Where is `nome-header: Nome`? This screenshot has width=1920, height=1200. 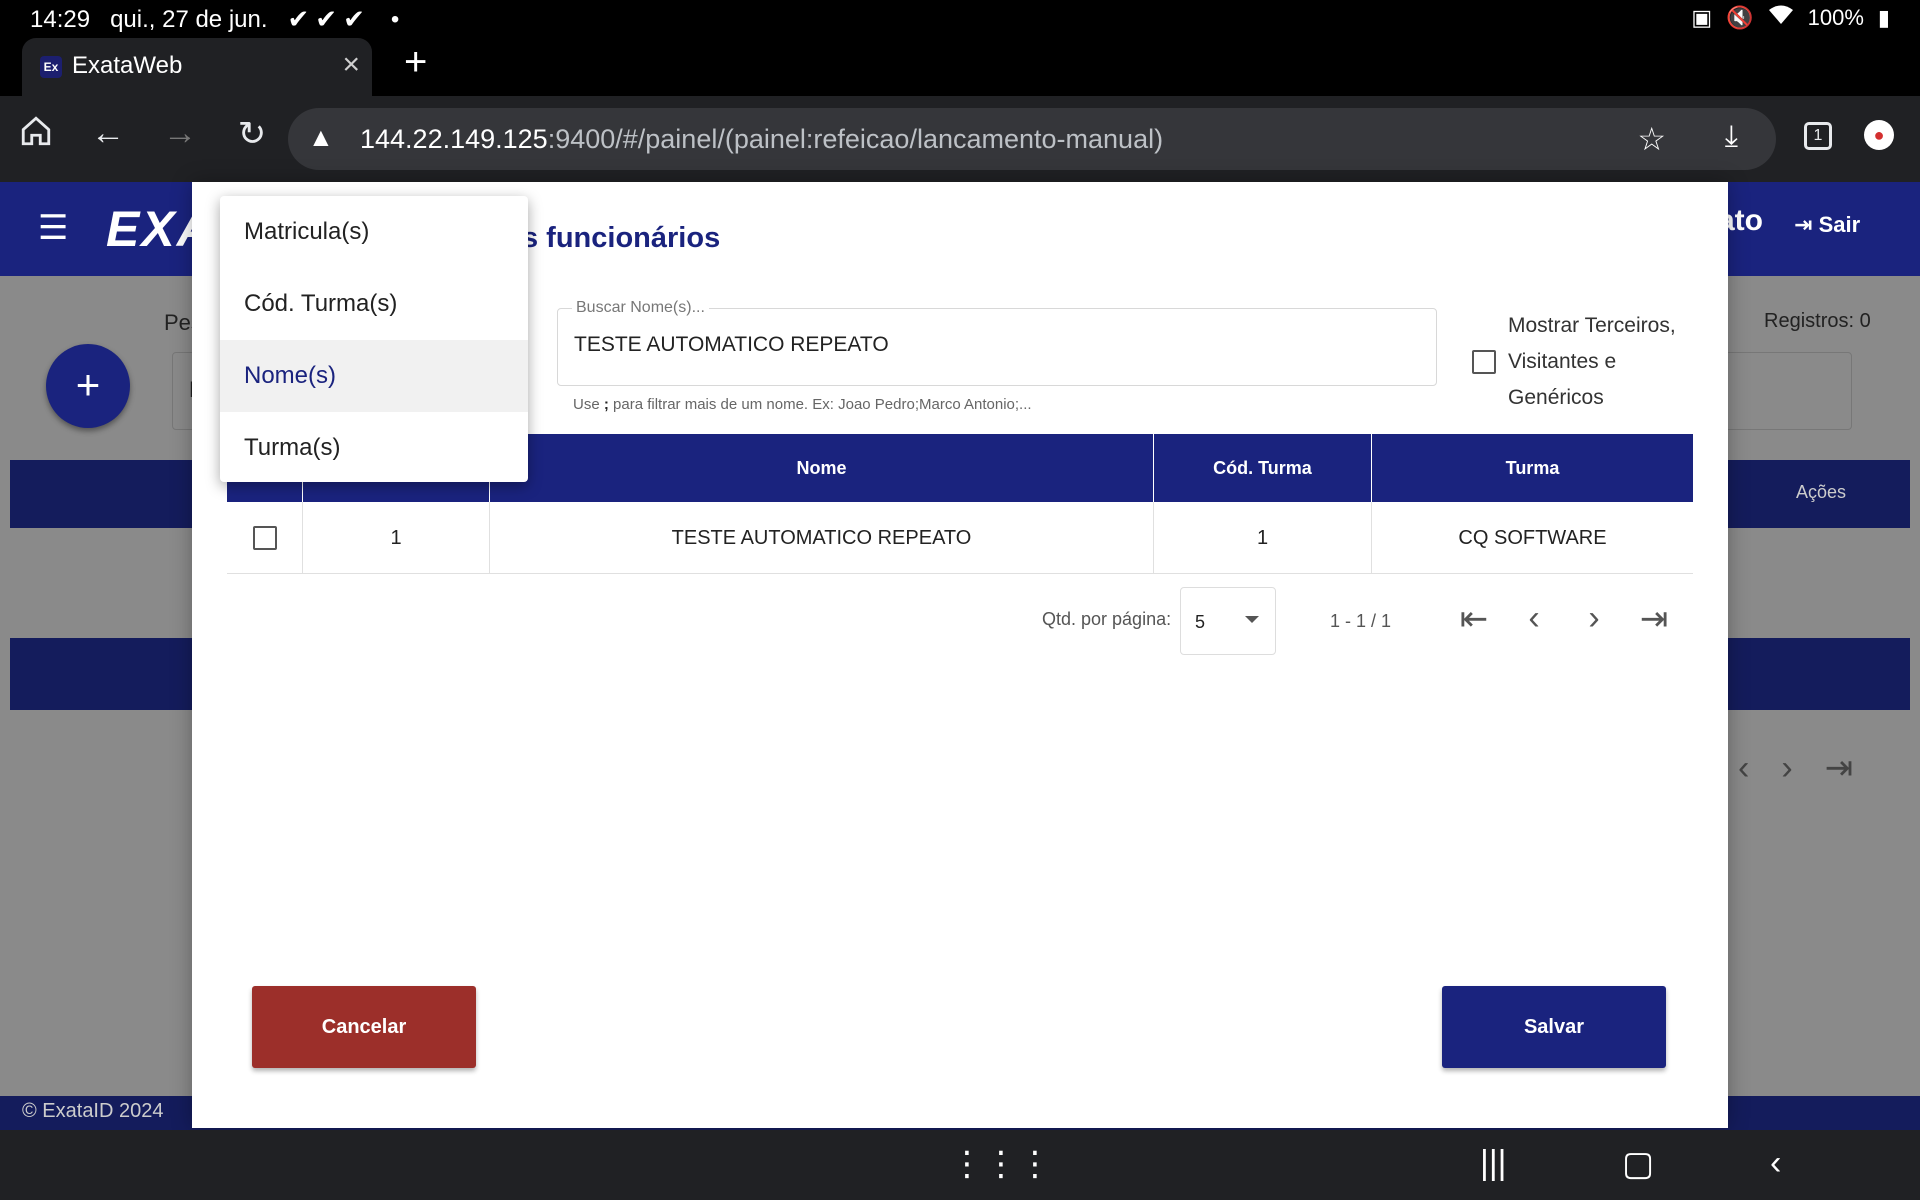
nome-header: Nome is located at coordinates (822, 468).